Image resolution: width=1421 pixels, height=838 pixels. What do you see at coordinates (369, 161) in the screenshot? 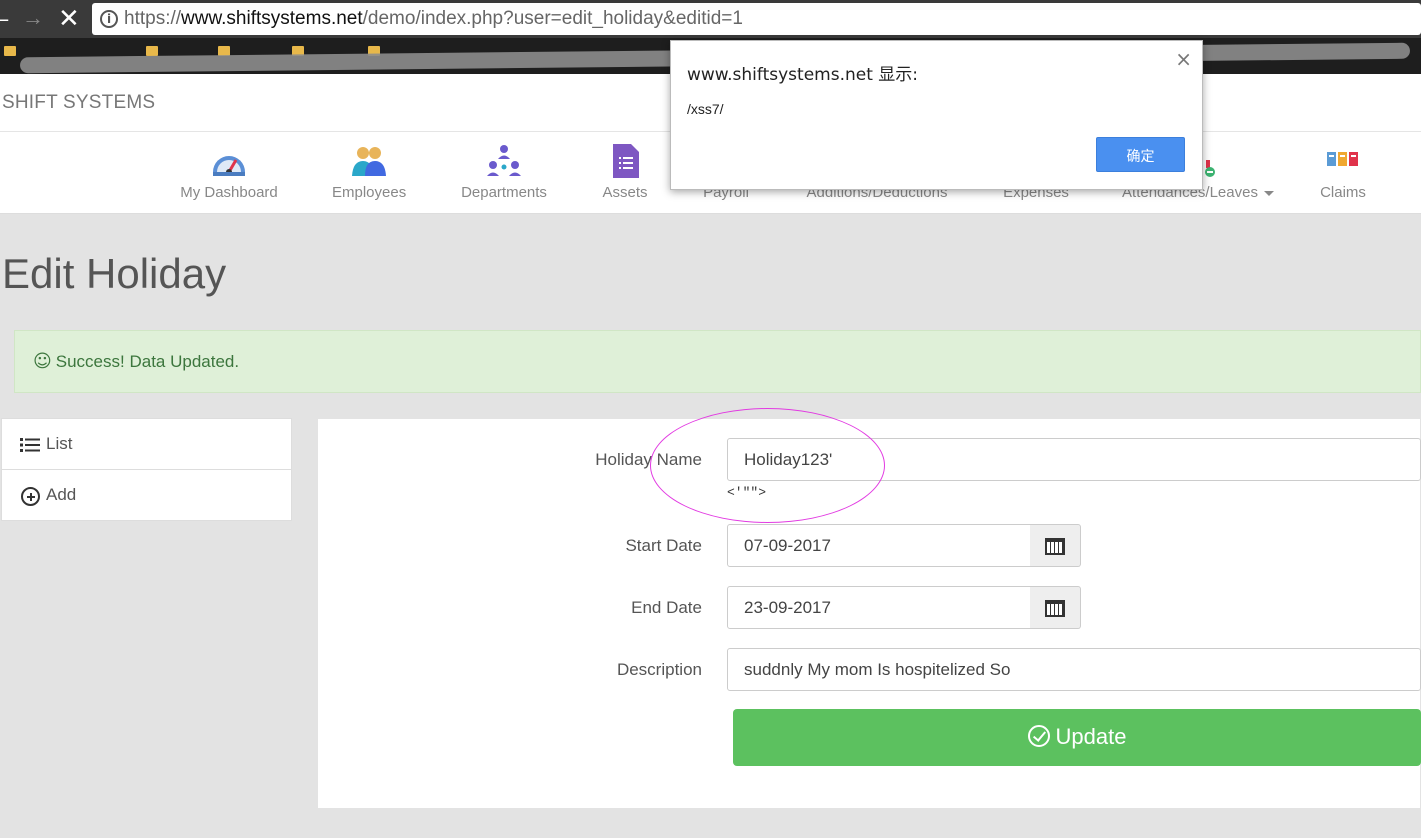
I see `employees-icon` at bounding box center [369, 161].